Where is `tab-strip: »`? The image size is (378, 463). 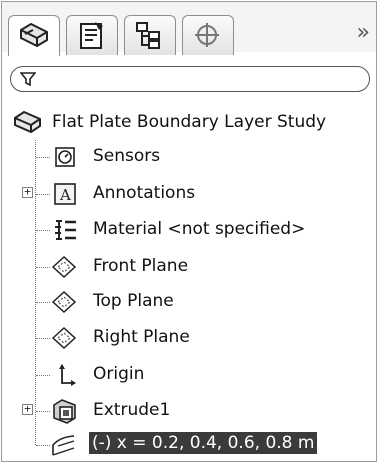
tab-strip: » is located at coordinates (189, 29).